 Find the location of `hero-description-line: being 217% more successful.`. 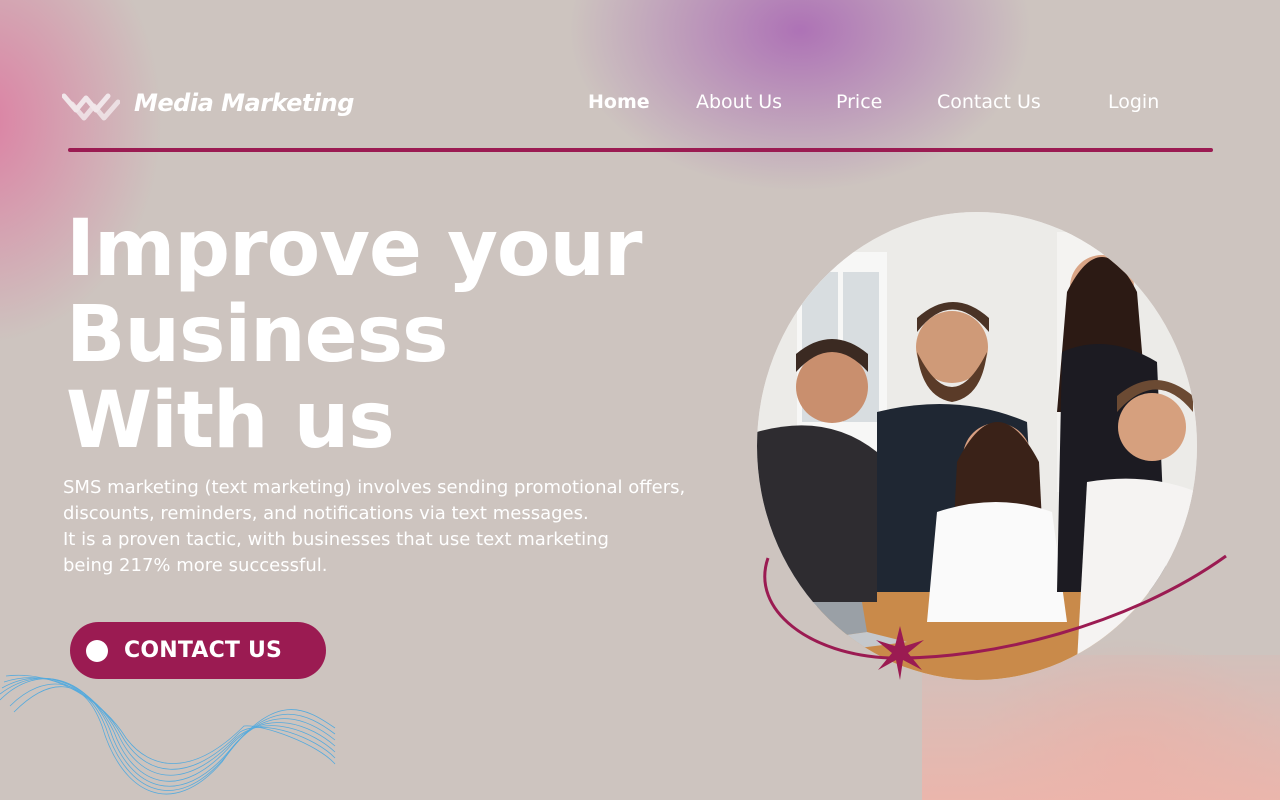

hero-description-line: being 217% more successful. is located at coordinates (195, 565).